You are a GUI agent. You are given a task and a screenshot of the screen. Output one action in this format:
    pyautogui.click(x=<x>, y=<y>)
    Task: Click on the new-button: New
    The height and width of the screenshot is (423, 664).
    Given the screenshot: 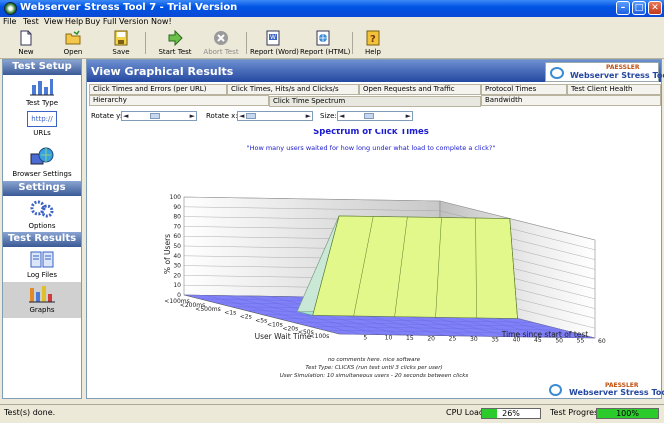 What is the action you would take?
    pyautogui.click(x=26, y=44)
    